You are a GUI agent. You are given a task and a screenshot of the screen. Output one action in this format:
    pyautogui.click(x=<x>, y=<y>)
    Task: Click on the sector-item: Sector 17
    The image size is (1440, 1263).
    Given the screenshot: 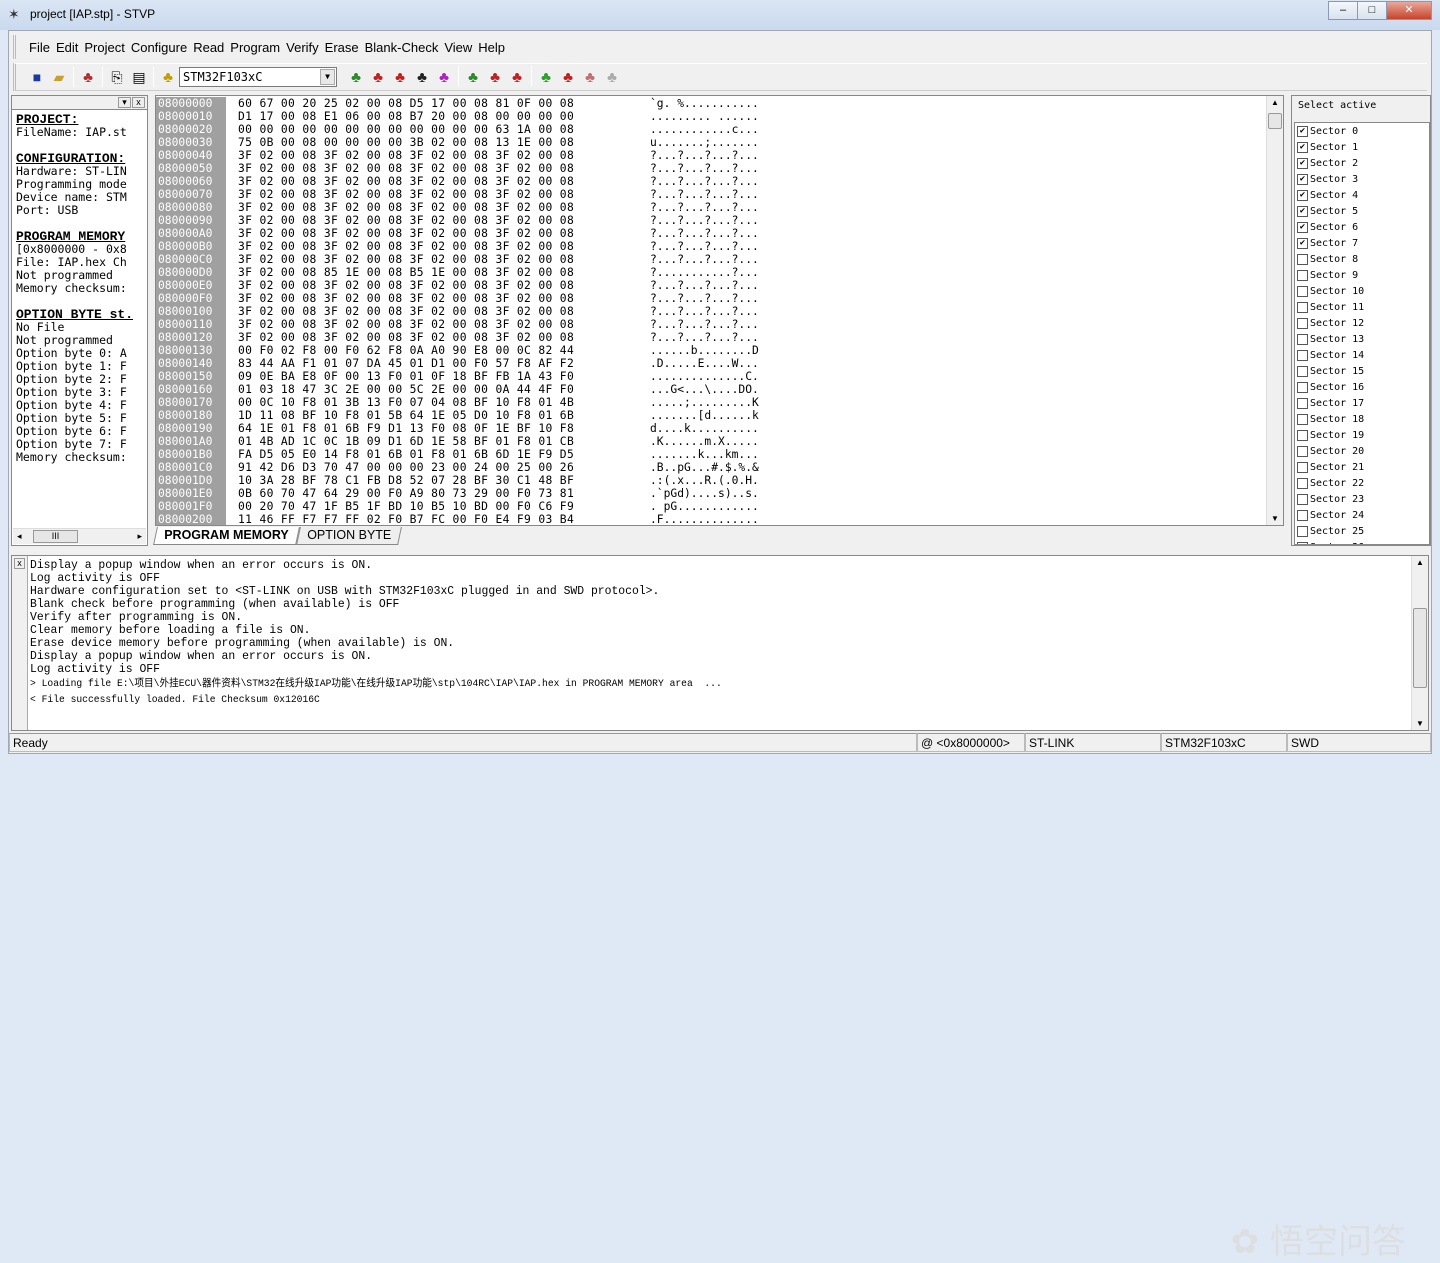 What is the action you would take?
    pyautogui.click(x=1362, y=403)
    